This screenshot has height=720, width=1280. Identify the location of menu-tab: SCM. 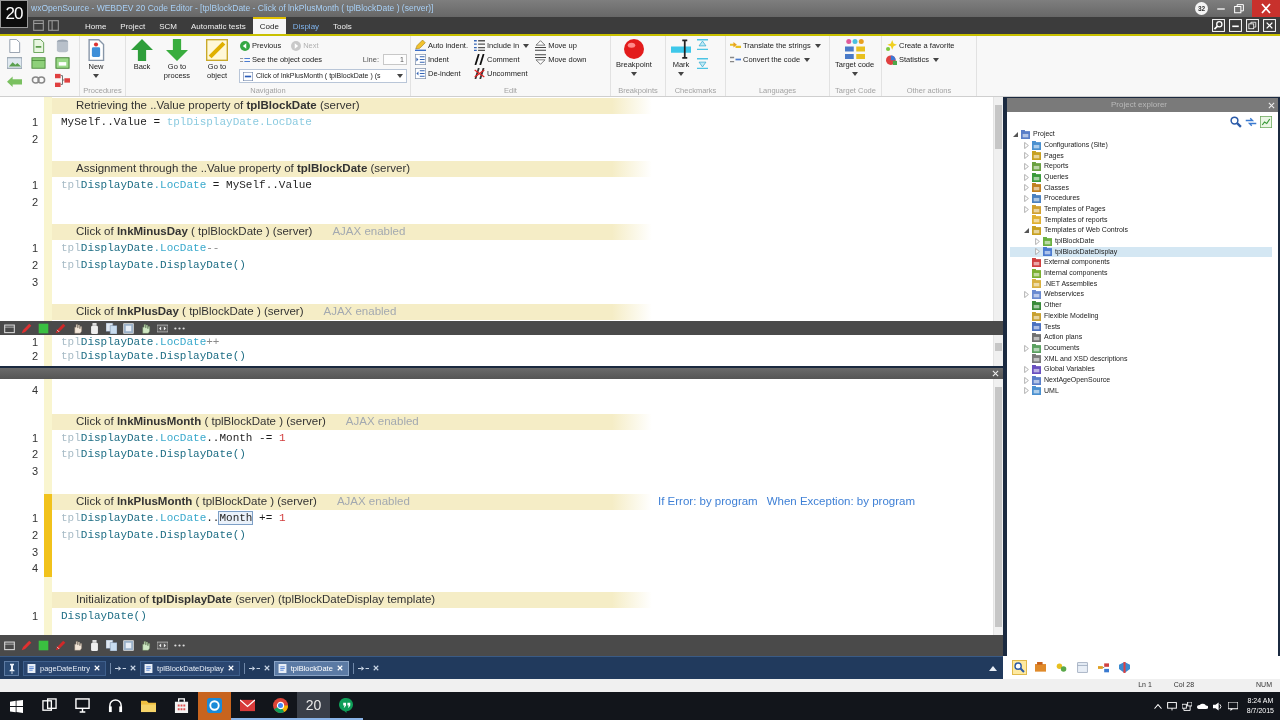
(168, 25).